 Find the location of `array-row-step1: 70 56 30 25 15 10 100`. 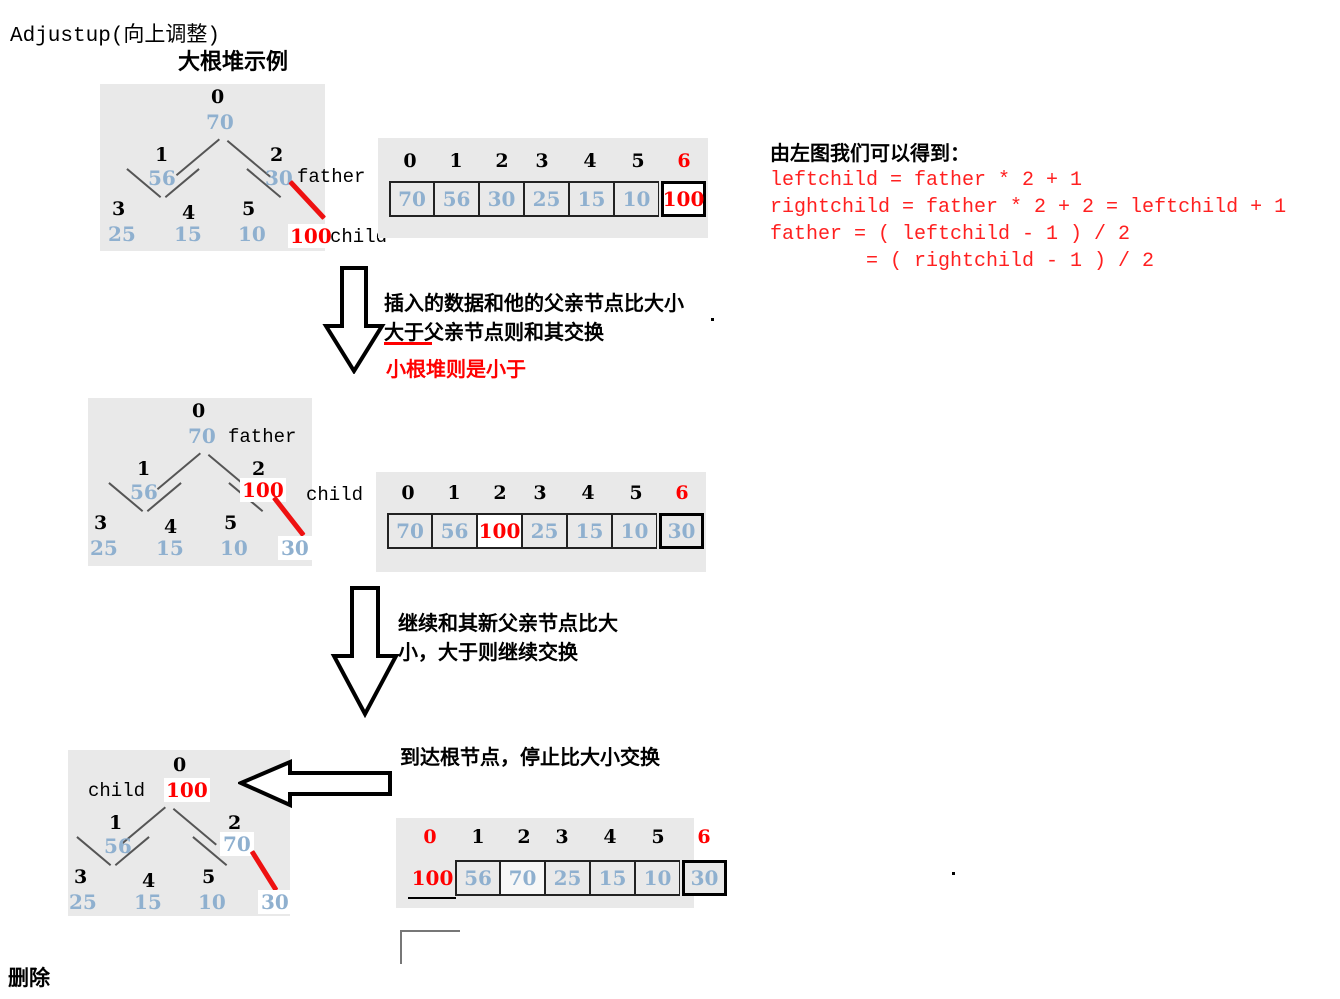

array-row-step1: 70 56 30 25 15 10 100 is located at coordinates (547, 199).